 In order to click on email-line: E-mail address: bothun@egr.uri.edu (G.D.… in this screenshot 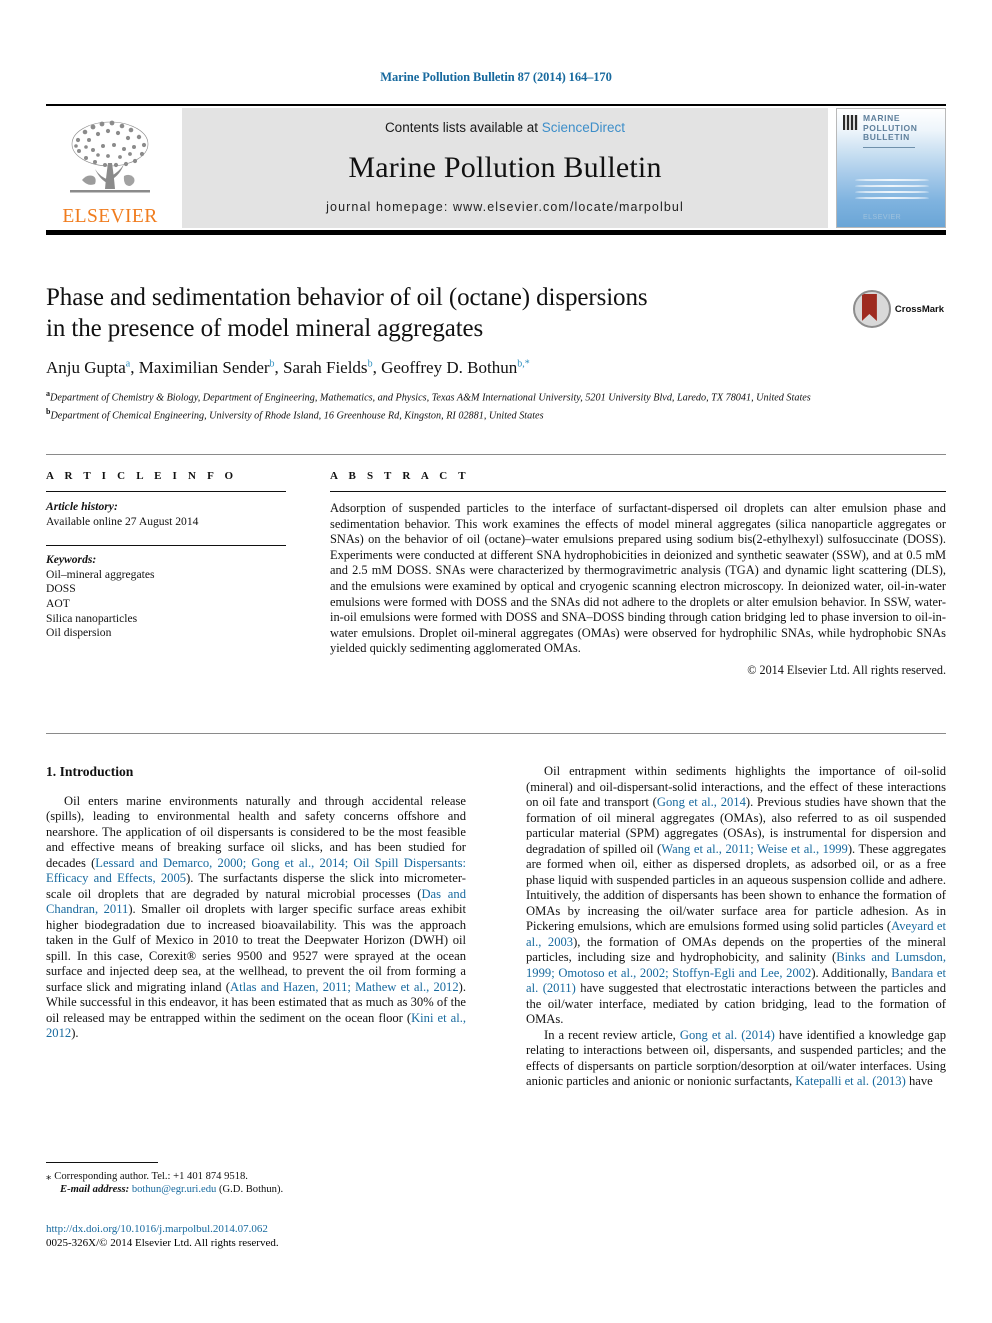, I will do `click(256, 1189)`.